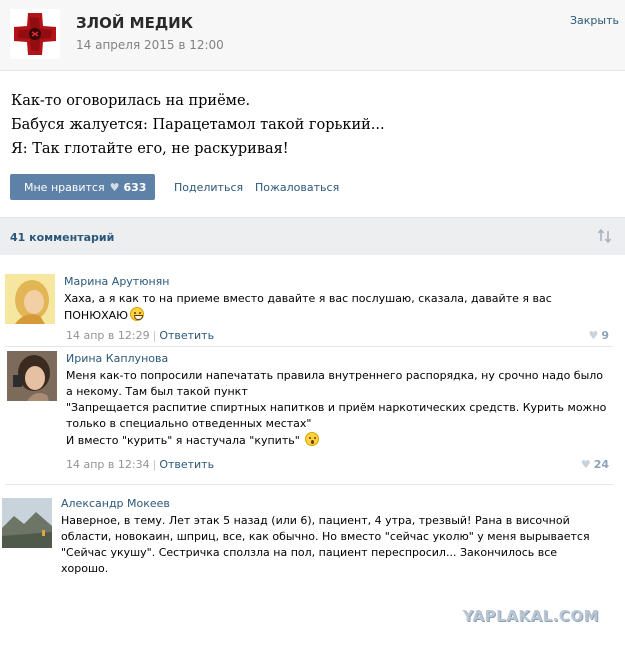  I want to click on comment-text-fragment: И вместо "курить" я настучала "купить", so click(183, 440).